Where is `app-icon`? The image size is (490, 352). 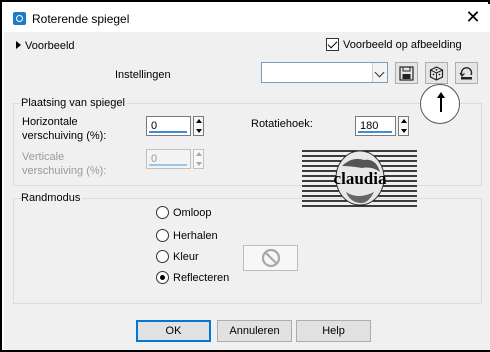 app-icon is located at coordinates (19, 18).